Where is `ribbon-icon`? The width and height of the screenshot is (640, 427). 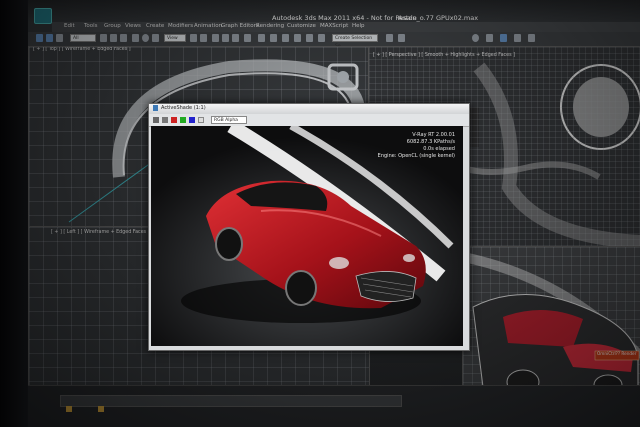
ribbon-icon is located at coordinates (297, 38).